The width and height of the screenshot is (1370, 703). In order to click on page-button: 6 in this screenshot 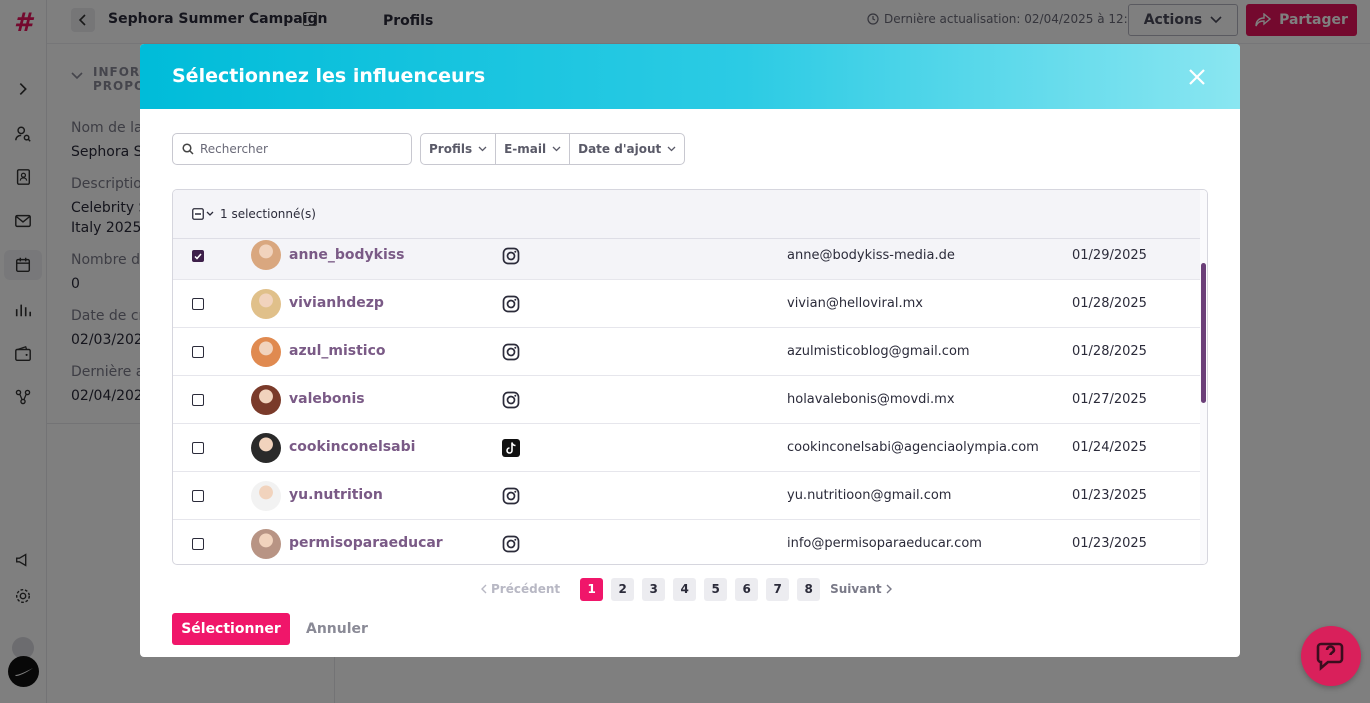, I will do `click(747, 589)`.